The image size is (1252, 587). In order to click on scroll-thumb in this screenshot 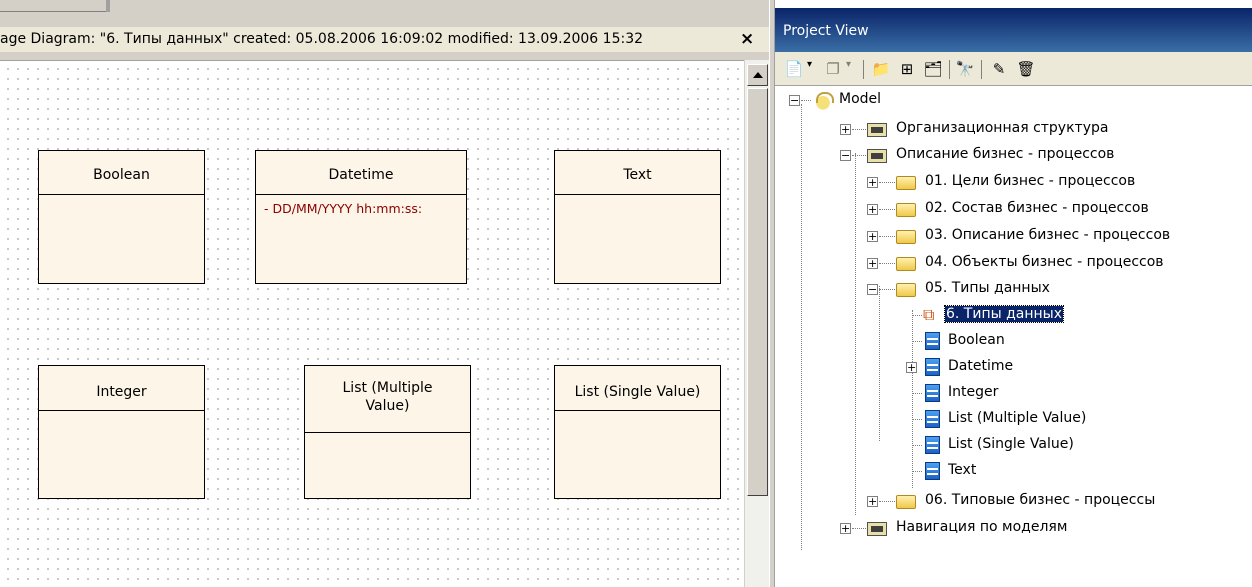, I will do `click(757, 292)`.